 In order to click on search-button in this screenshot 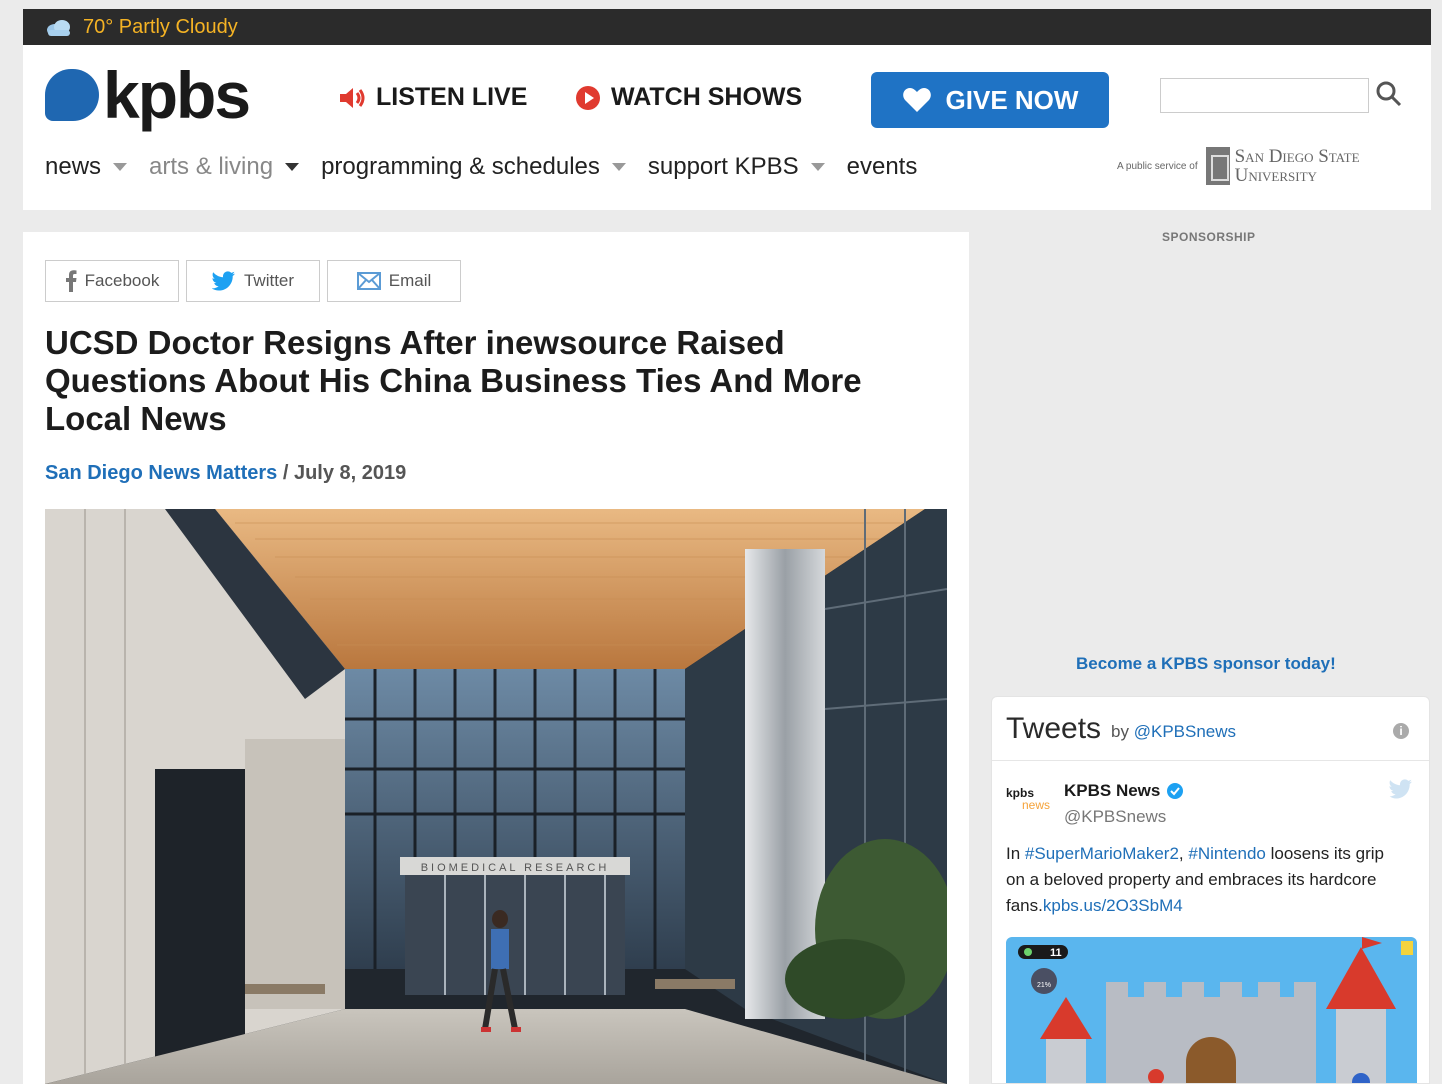, I will do `click(1389, 96)`.